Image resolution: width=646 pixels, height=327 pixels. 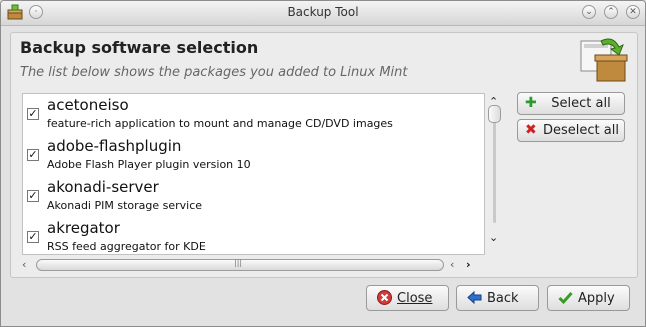 I want to click on deselect-all-button: ✖ Deselect all, so click(x=571, y=130).